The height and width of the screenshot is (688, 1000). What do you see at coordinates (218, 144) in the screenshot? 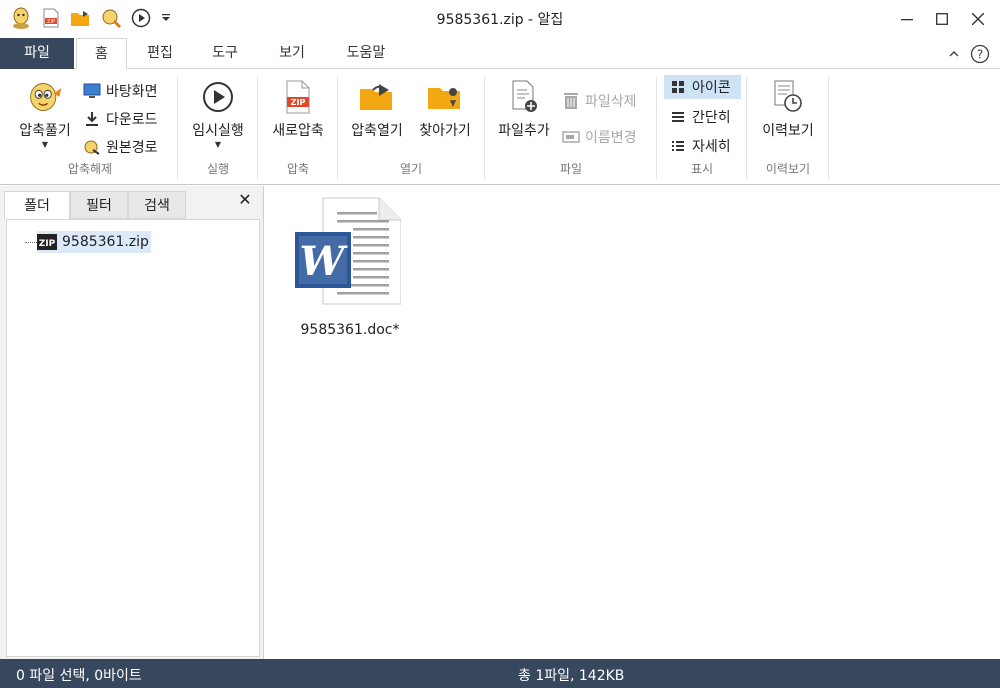
I see `temp-run-dropdown-icon: ▼` at bounding box center [218, 144].